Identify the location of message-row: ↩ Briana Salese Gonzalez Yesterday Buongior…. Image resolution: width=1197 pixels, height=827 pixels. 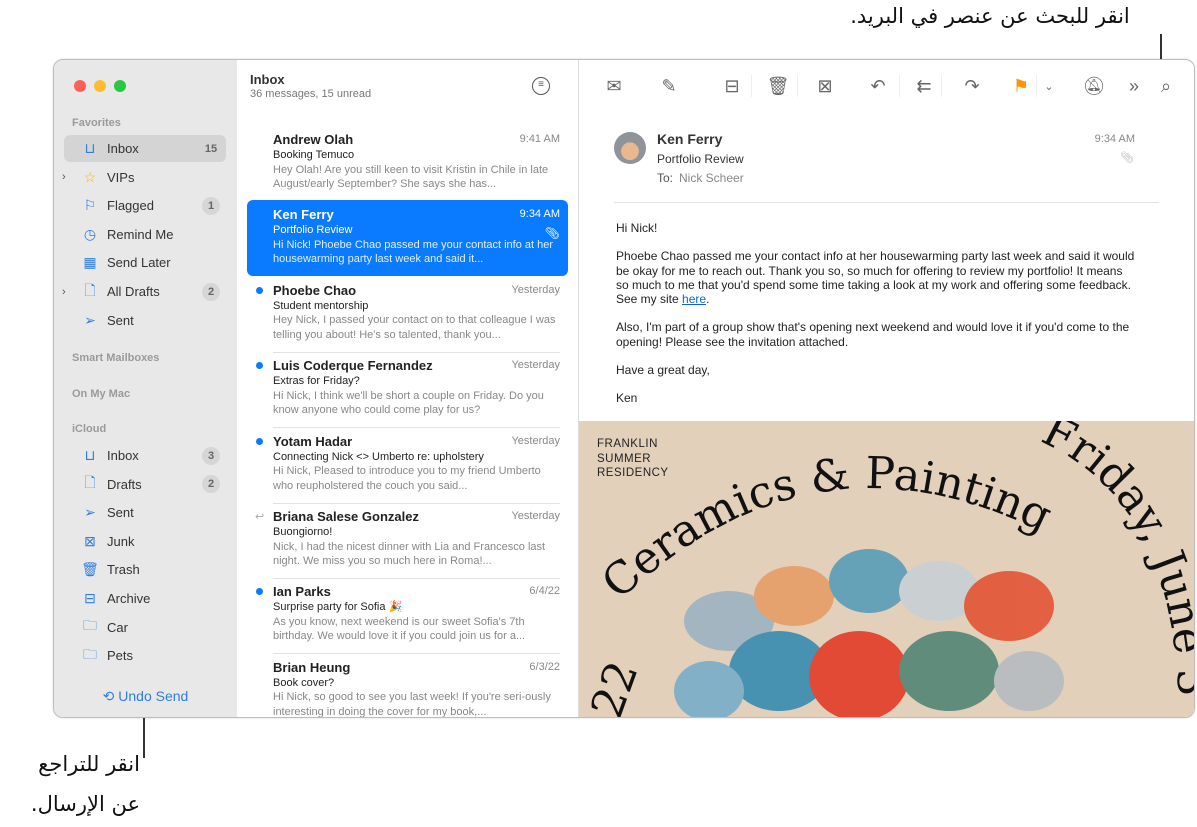
(407, 540).